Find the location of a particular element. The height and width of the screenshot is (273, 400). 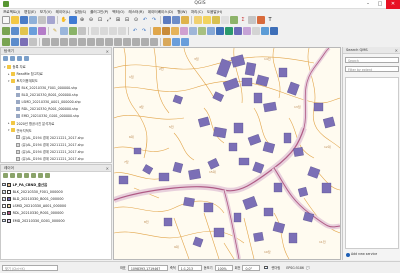

open-project-icon is located at coordinates (15, 20).